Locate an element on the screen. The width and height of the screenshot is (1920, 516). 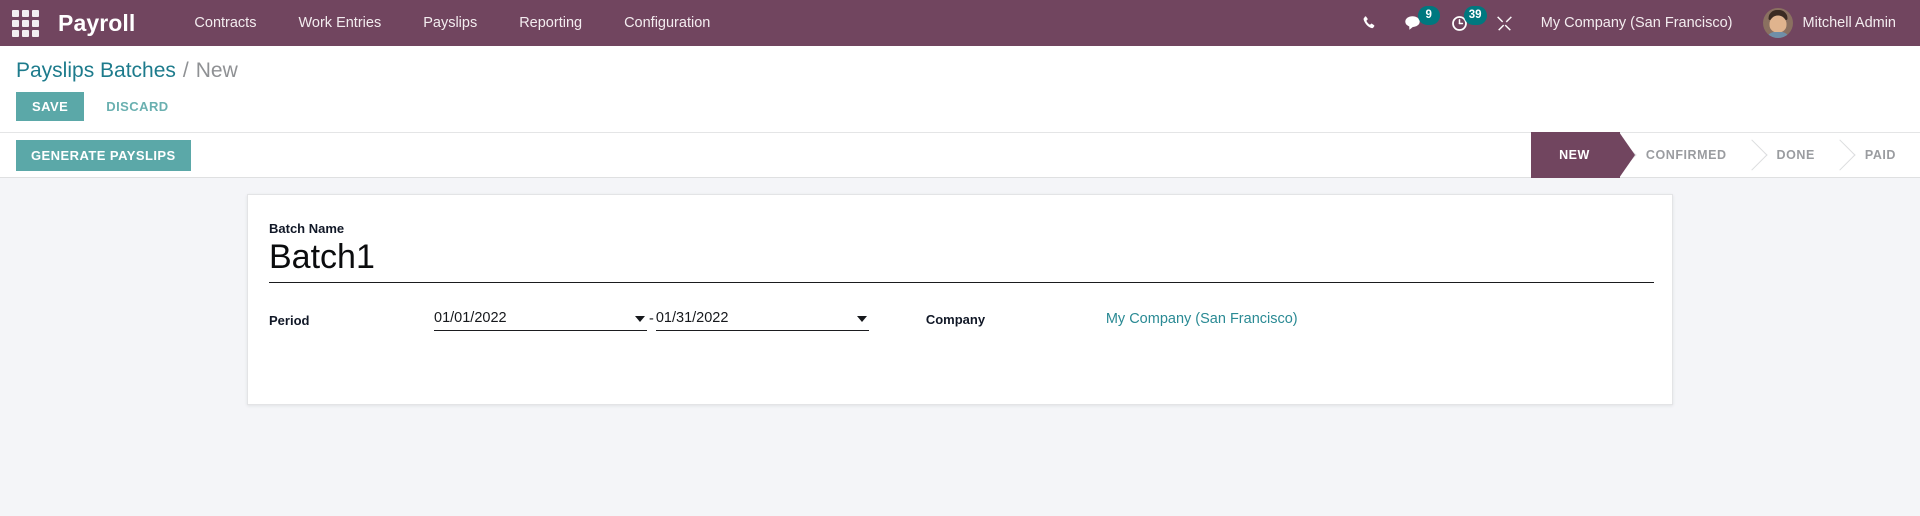
period-end-input is located at coordinates (762, 321).